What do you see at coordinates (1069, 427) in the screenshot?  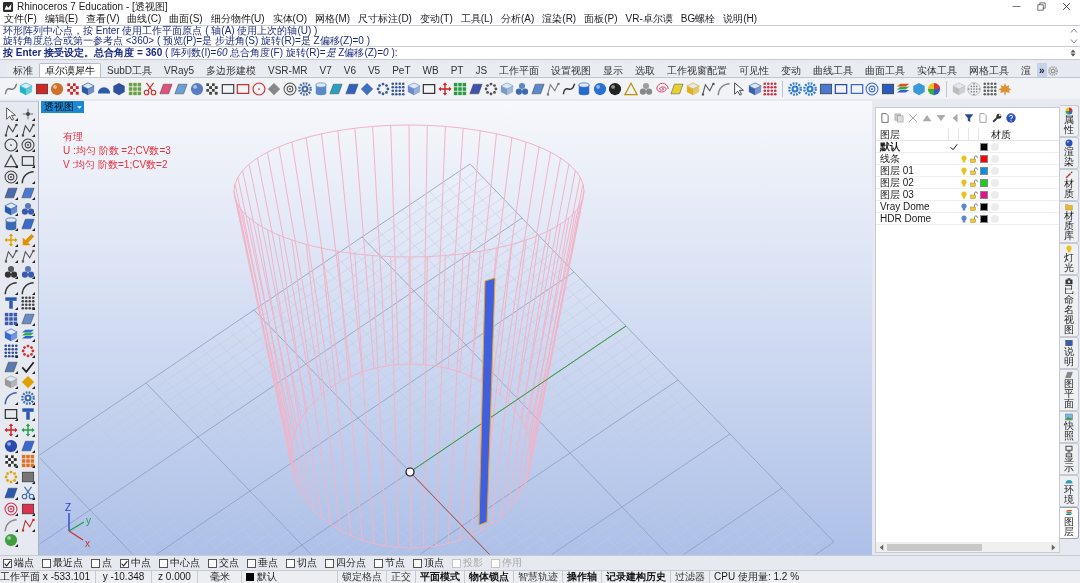 I see `panel-tab: 快照` at bounding box center [1069, 427].